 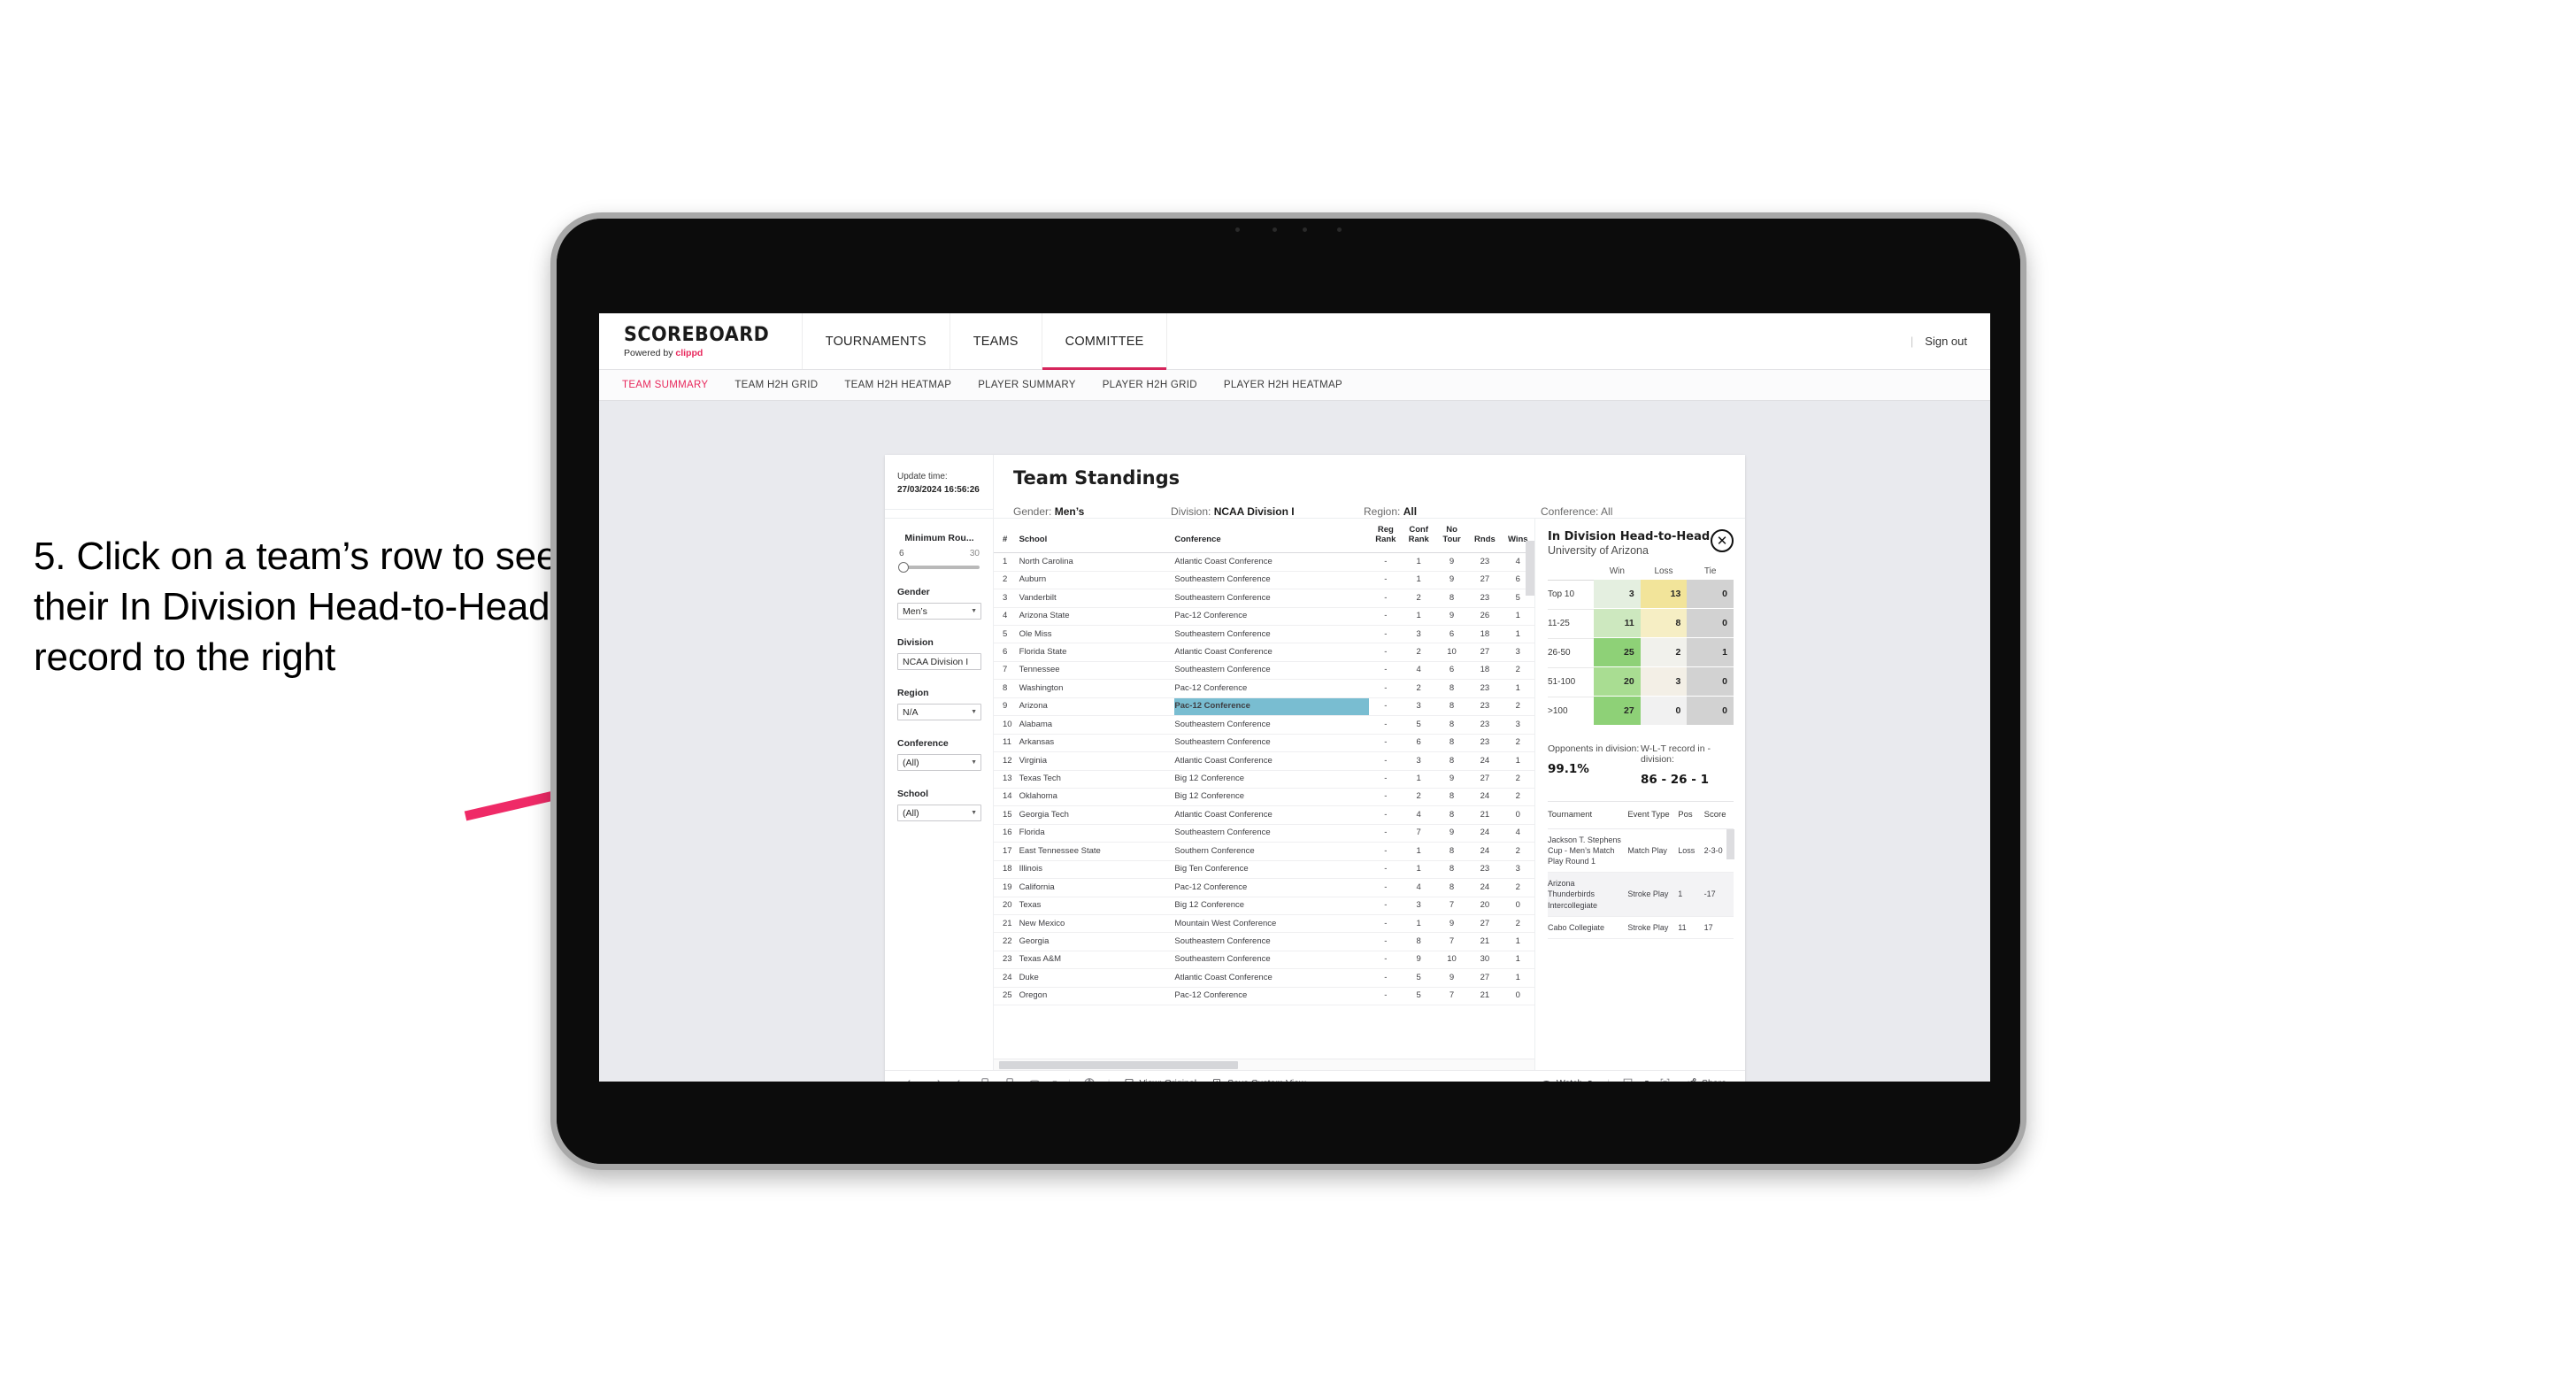 I want to click on conference-select: (All) ▼, so click(x=939, y=762).